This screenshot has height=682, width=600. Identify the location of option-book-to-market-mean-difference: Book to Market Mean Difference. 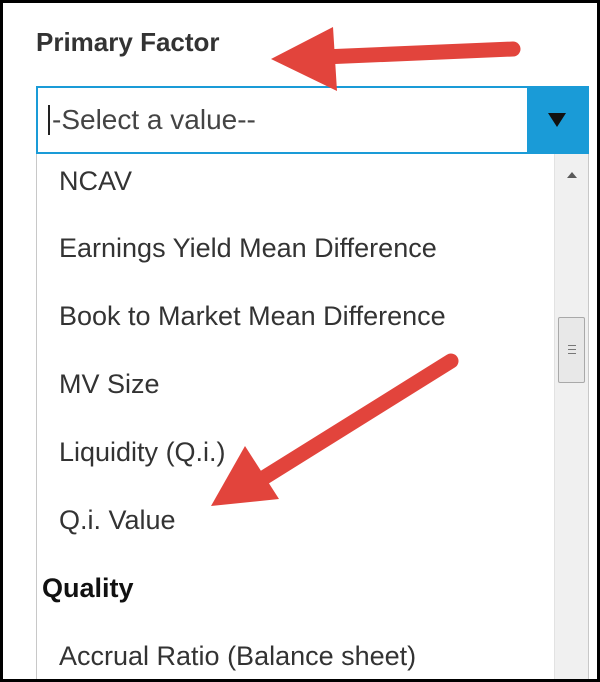
(252, 316).